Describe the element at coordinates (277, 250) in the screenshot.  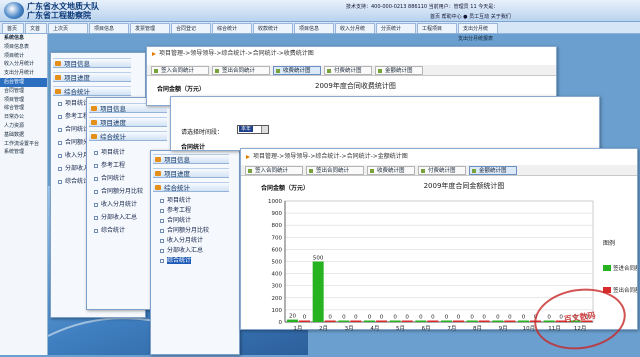
I see `y-tick-label: 600` at that location.